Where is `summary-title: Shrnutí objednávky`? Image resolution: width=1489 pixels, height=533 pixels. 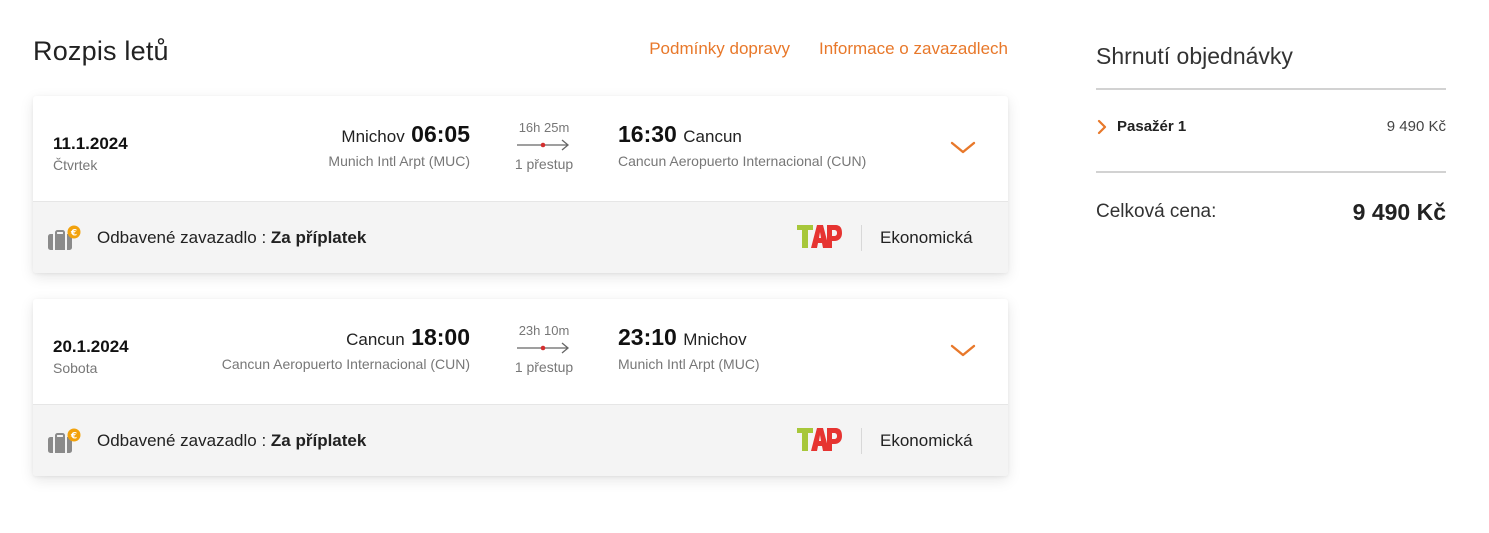
summary-title: Shrnutí objednávky is located at coordinates (1194, 56).